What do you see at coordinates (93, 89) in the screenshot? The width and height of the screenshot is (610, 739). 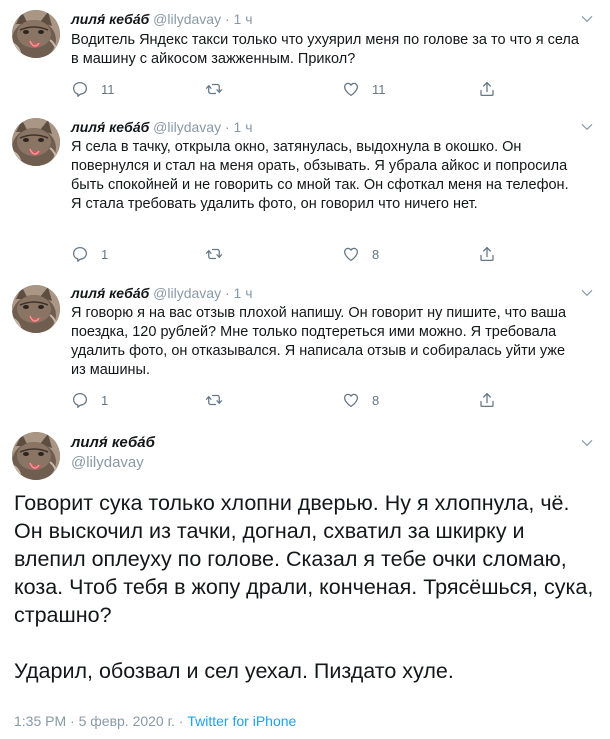 I see `reply-button: 11` at bounding box center [93, 89].